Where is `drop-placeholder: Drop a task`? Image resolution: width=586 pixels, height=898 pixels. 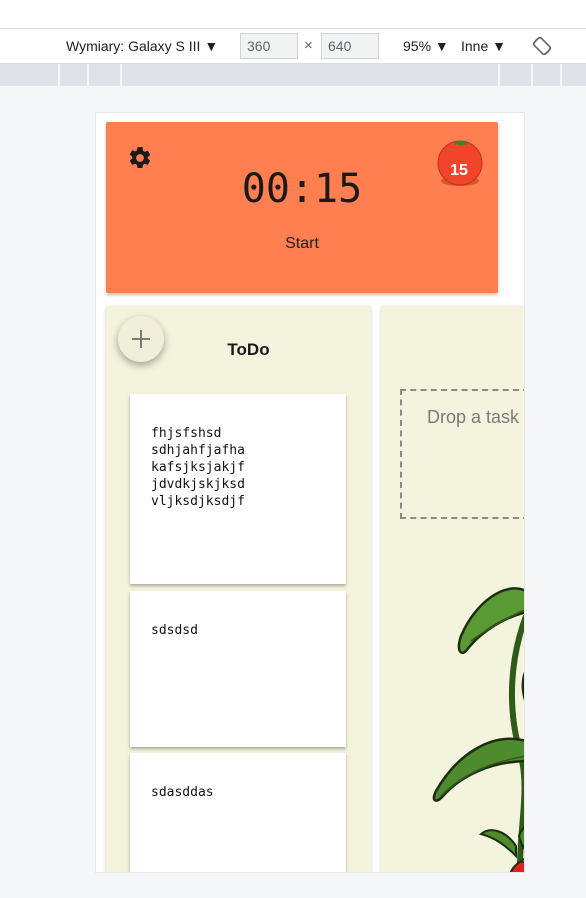 drop-placeholder: Drop a task is located at coordinates (473, 417).